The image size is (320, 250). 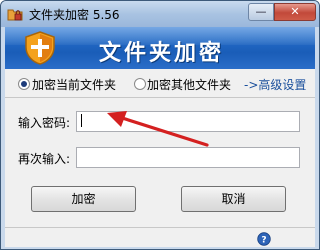 I want to click on encrypt-current-radio, so click(x=24, y=84).